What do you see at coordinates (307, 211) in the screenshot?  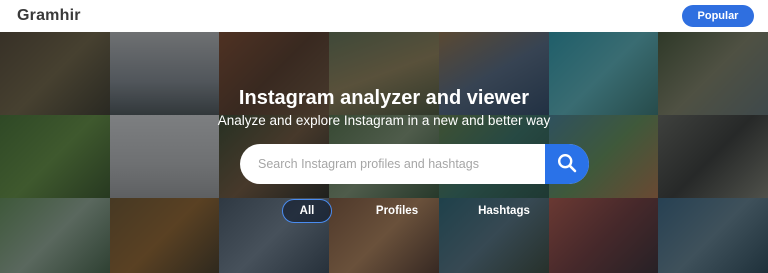 I see `tab-all: All` at bounding box center [307, 211].